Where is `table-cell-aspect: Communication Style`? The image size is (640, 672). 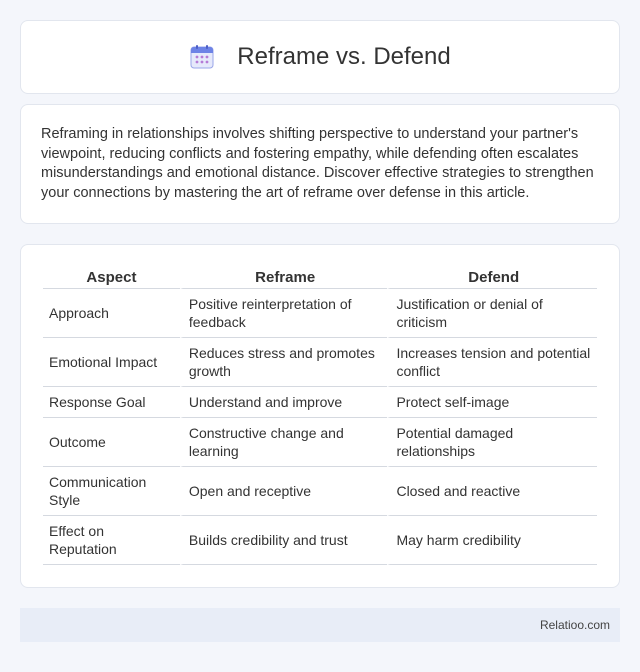
table-cell-aspect: Communication Style is located at coordinates (111, 491).